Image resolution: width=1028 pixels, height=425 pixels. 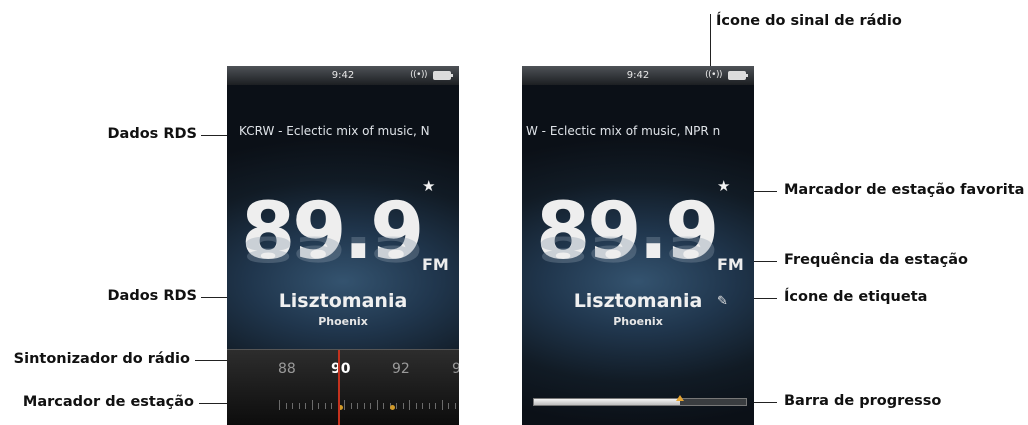 I want to click on progress-fill, so click(x=607, y=402).